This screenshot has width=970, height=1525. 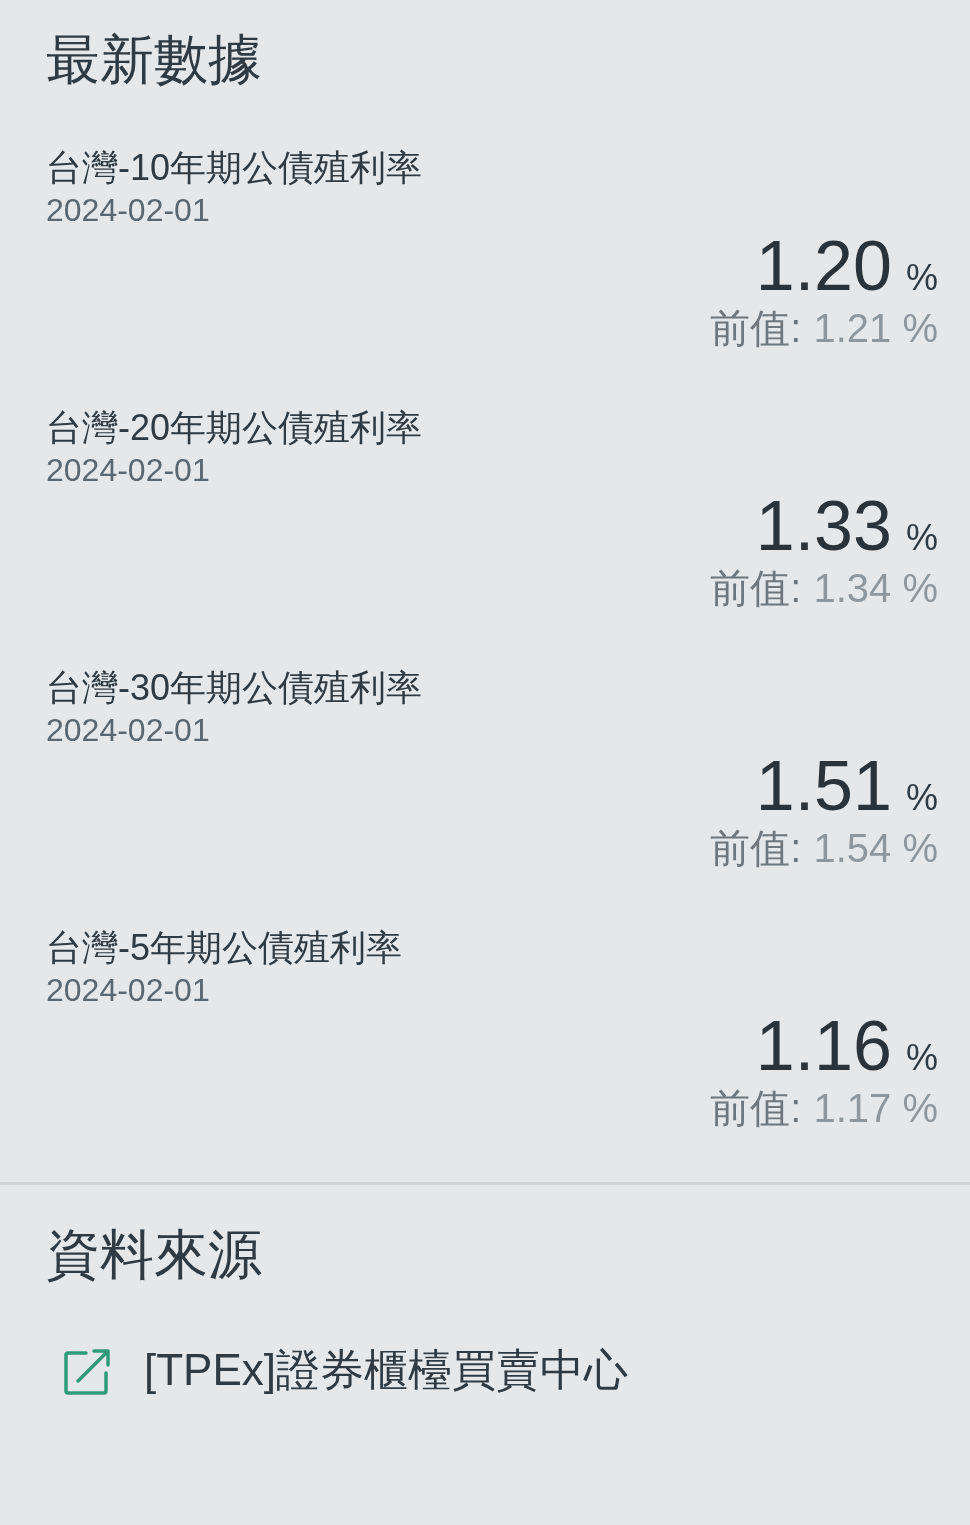 What do you see at coordinates (235, 168) in the screenshot?
I see `indicator-title: 台灣-10年期公債殖利率` at bounding box center [235, 168].